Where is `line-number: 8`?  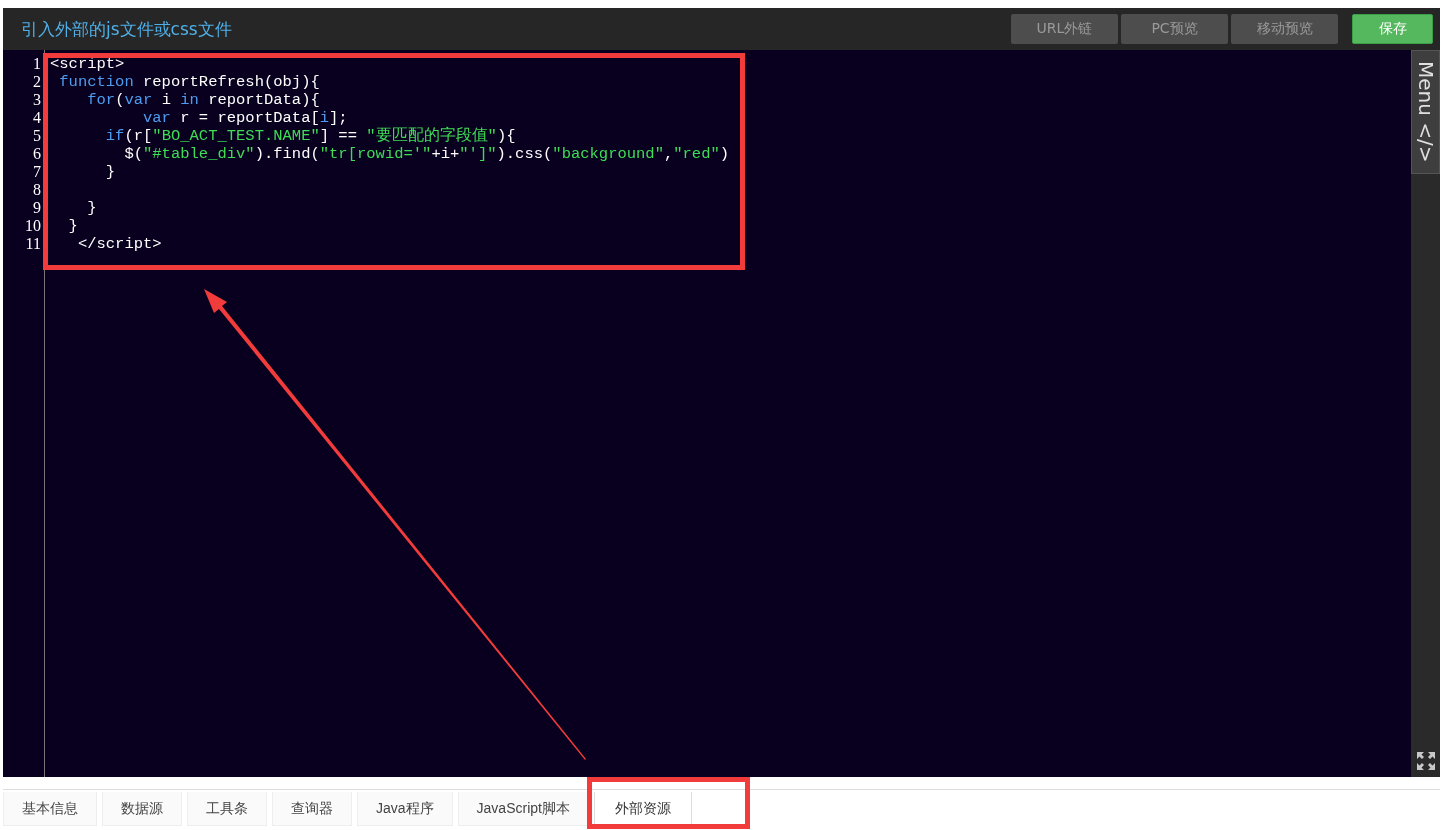
line-number: 8 is located at coordinates (37, 190).